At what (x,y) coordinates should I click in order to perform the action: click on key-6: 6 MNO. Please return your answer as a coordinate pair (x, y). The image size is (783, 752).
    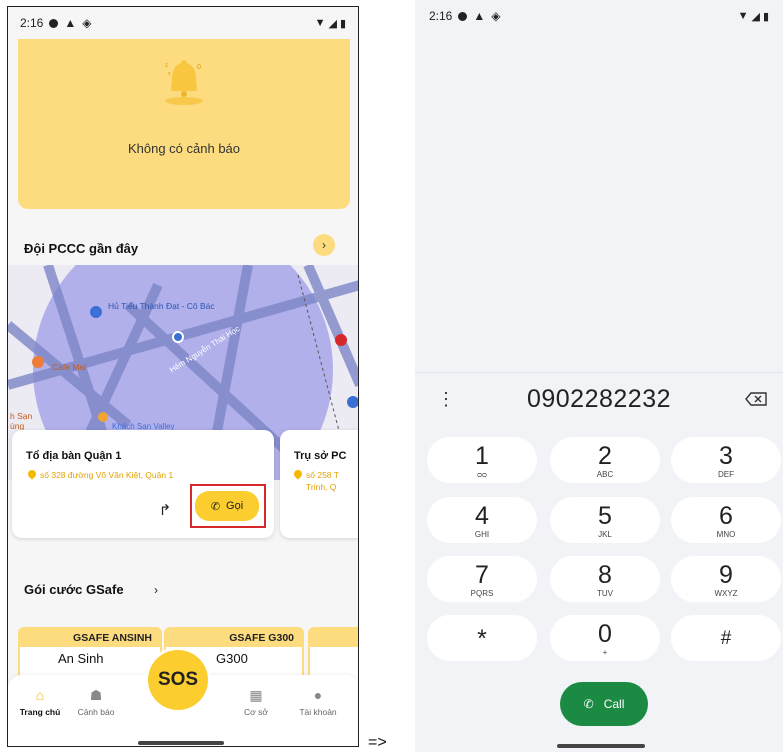
    Looking at the image, I should click on (726, 520).